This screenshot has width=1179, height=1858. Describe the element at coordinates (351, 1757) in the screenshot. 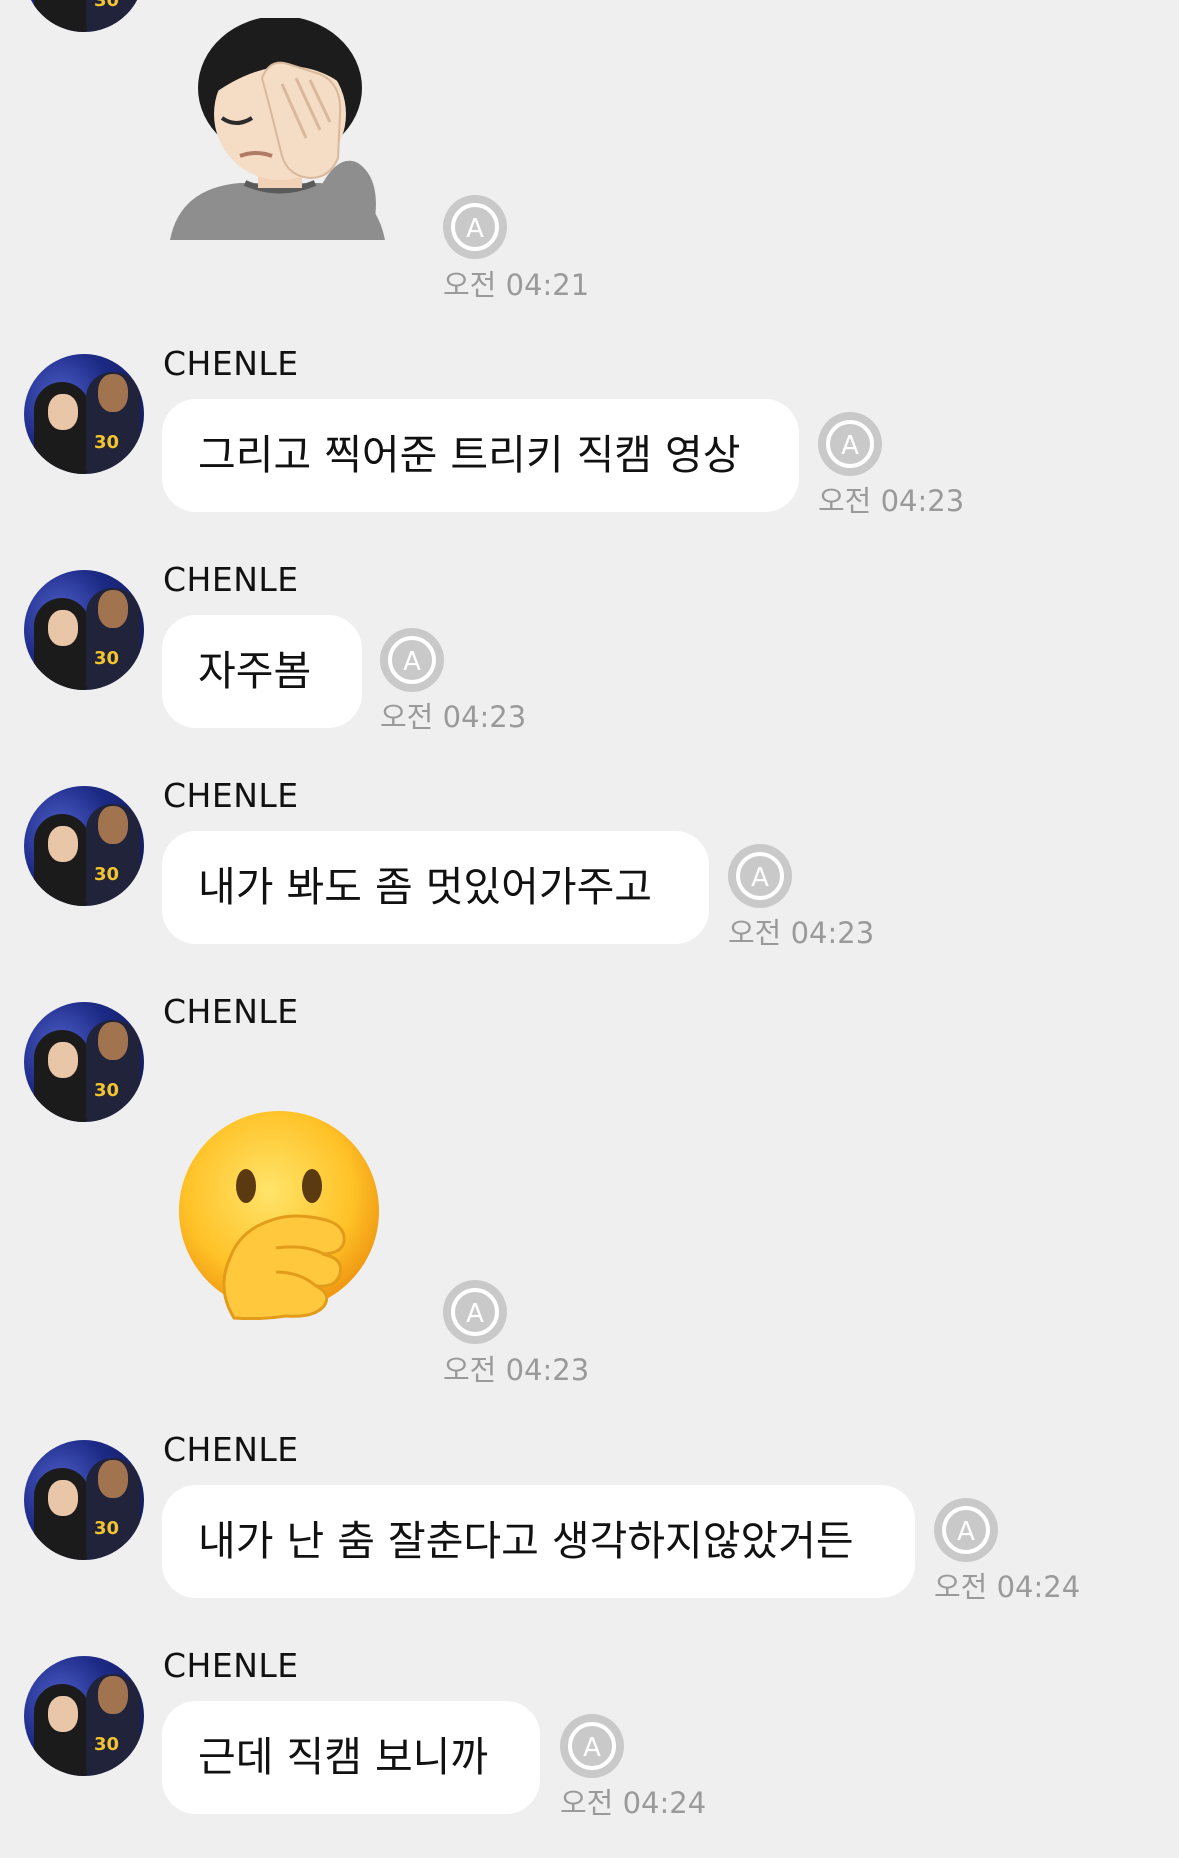

I see `message-bubble: 근데 직캠 보니까` at that location.